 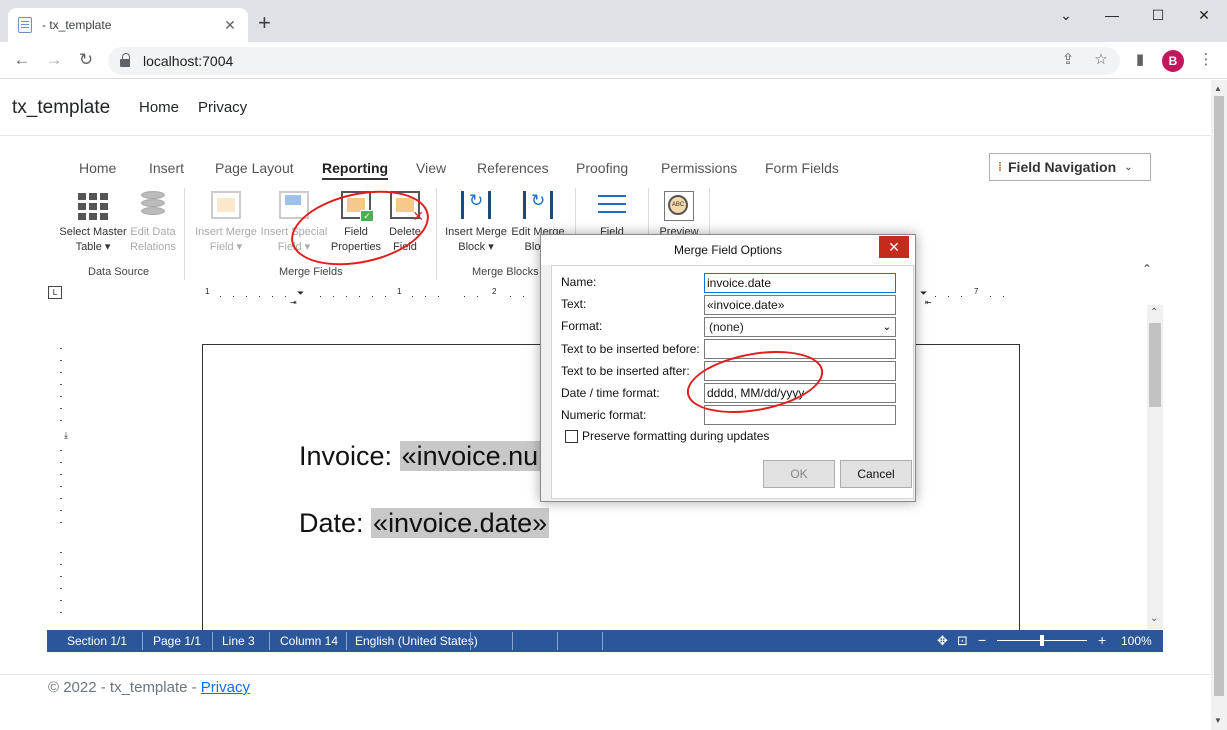 What do you see at coordinates (928, 302) in the screenshot?
I see `right-margin-icon: ⇤` at bounding box center [928, 302].